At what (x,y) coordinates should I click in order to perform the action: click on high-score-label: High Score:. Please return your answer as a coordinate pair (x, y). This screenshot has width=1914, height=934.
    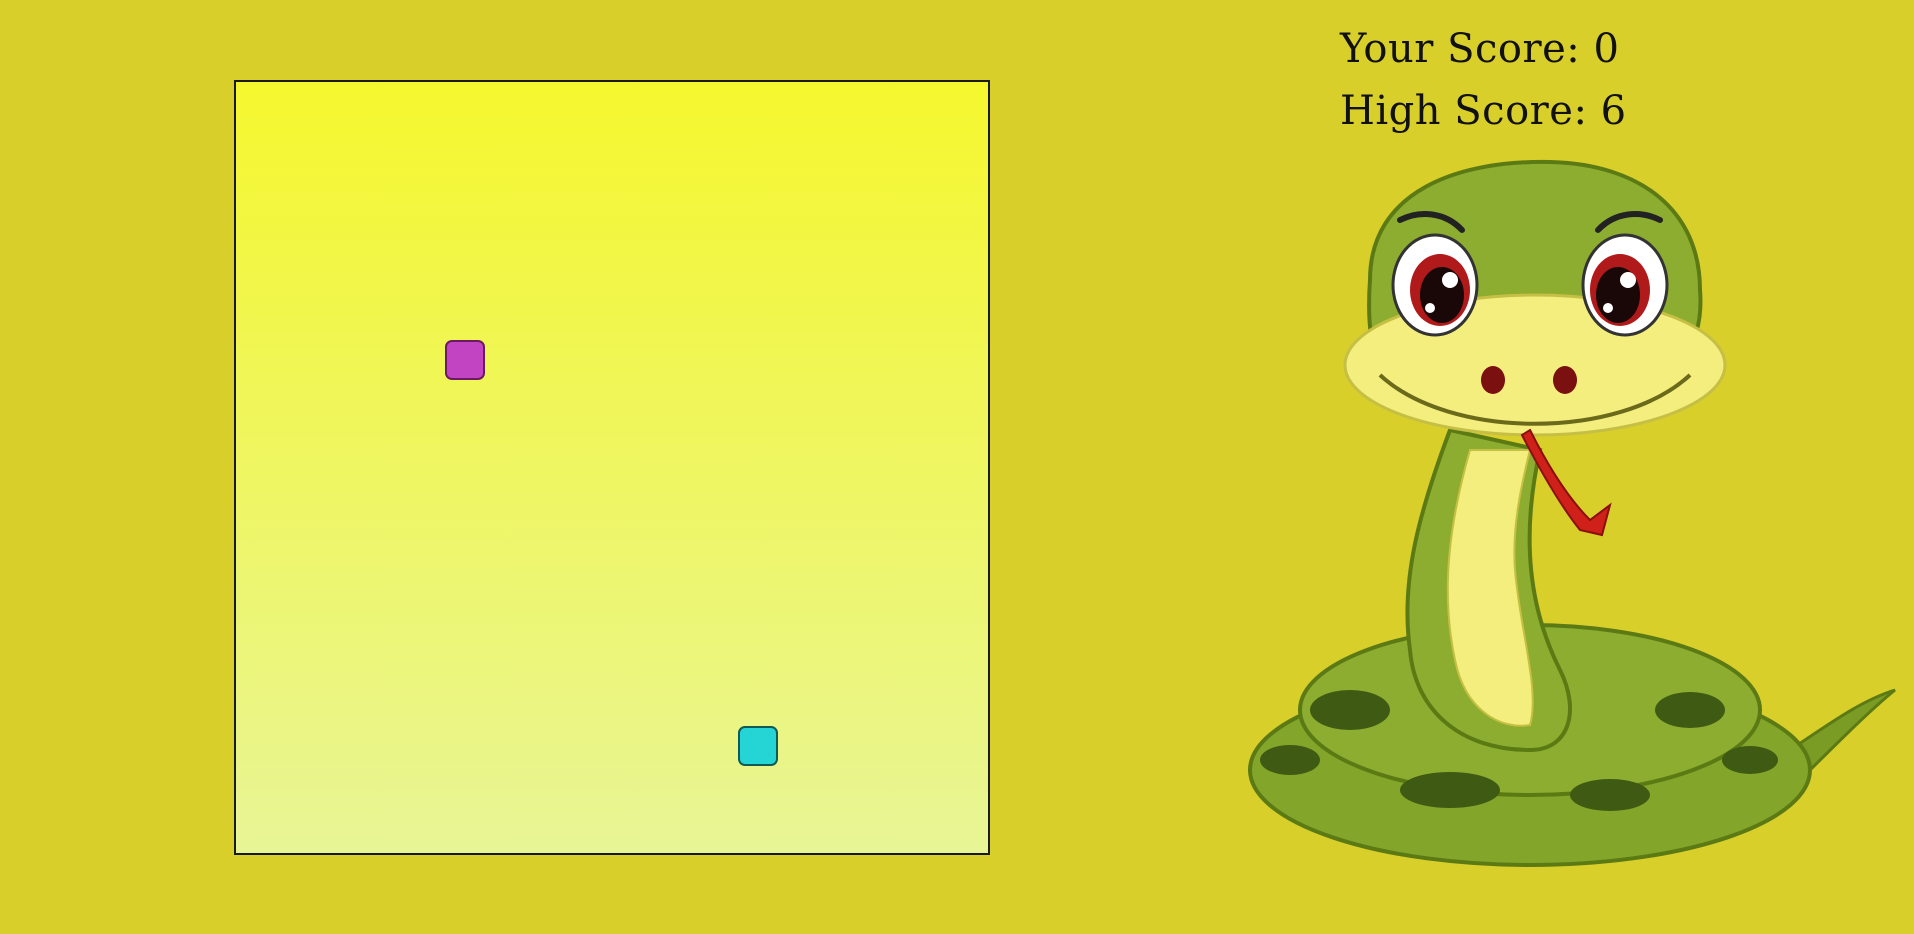
    Looking at the image, I should click on (1470, 111).